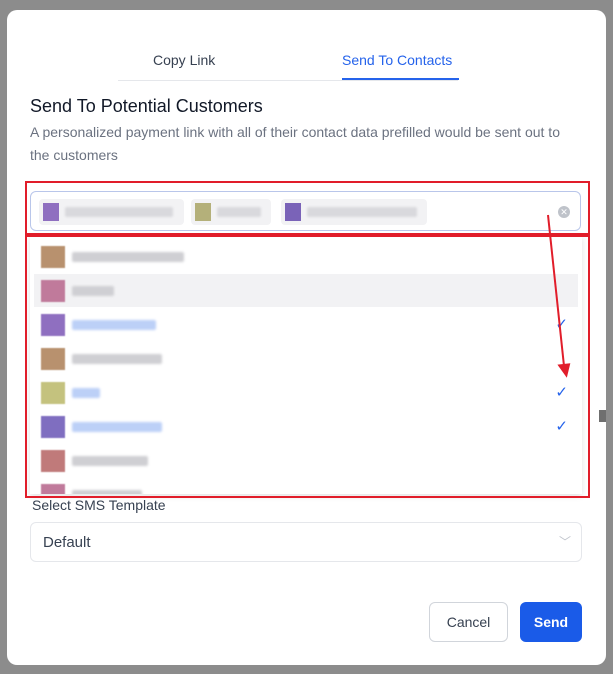 This screenshot has height=674, width=613. I want to click on tab-send-to-contacts: Send To Contacts, so click(397, 60).